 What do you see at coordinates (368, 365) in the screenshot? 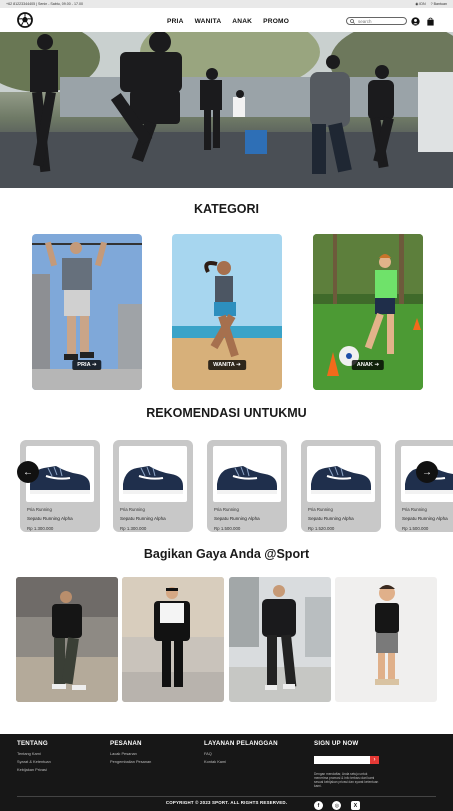
I see `category-button-anak: ANAK ➔` at bounding box center [368, 365].